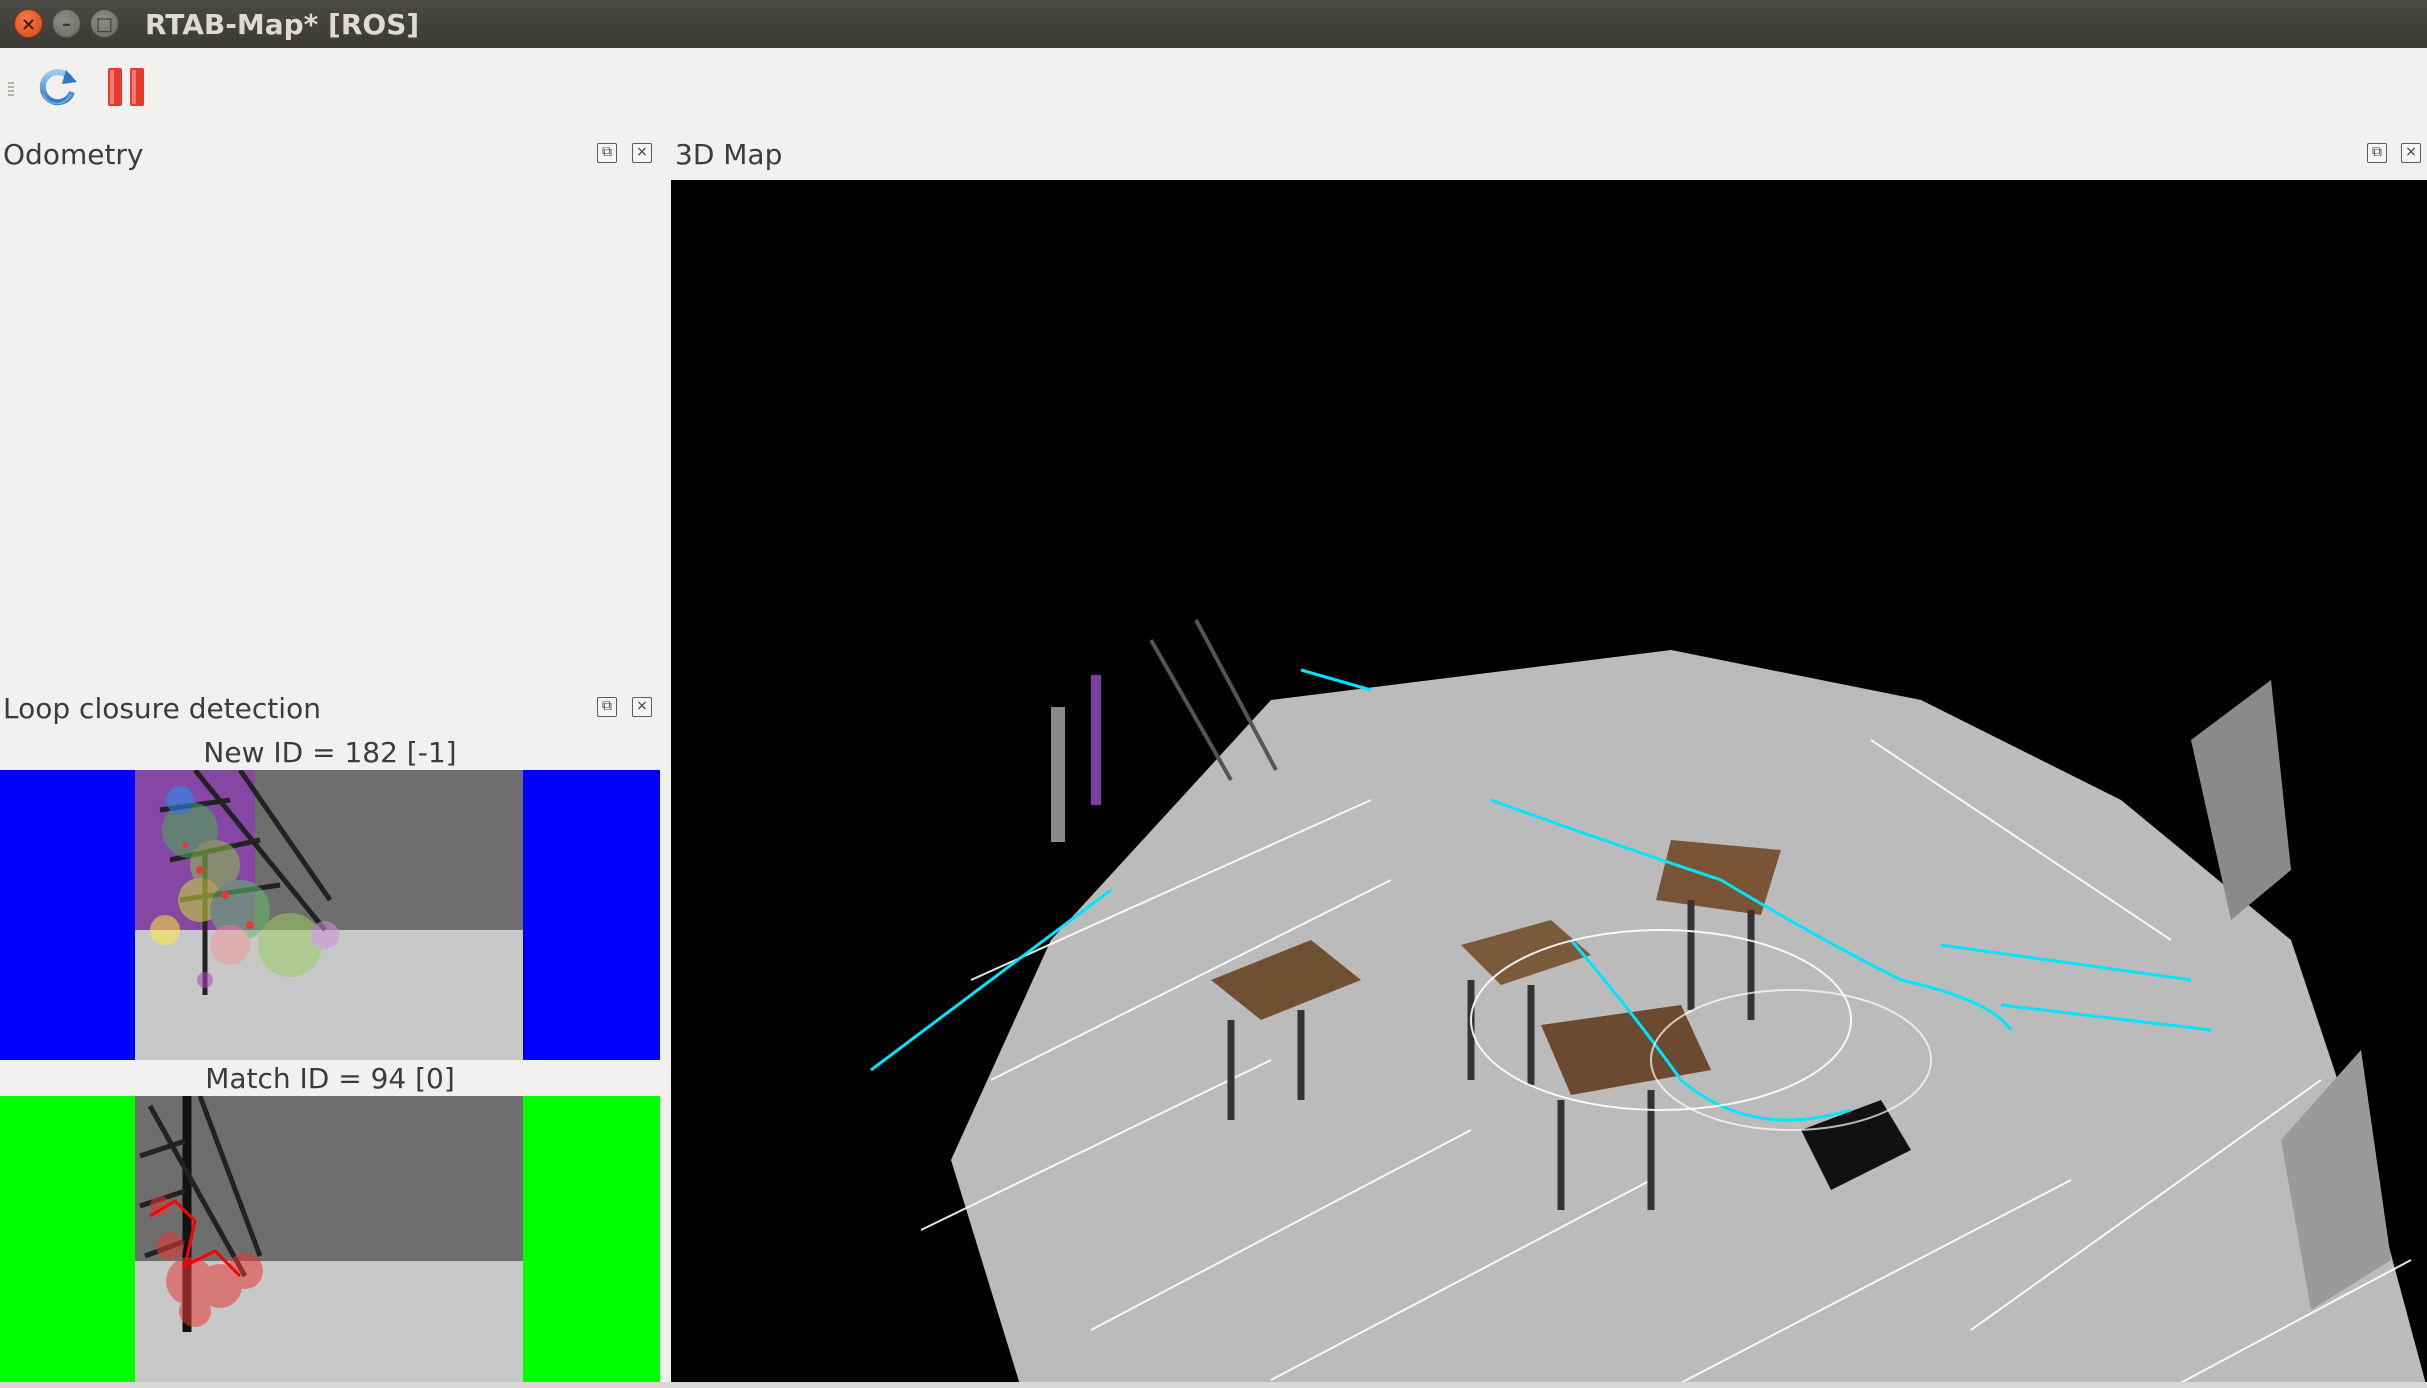 Image resolution: width=2427 pixels, height=1388 pixels. Describe the element at coordinates (330, 1078) in the screenshot. I see `match-id-label: Match ID = 94 [0]` at that location.